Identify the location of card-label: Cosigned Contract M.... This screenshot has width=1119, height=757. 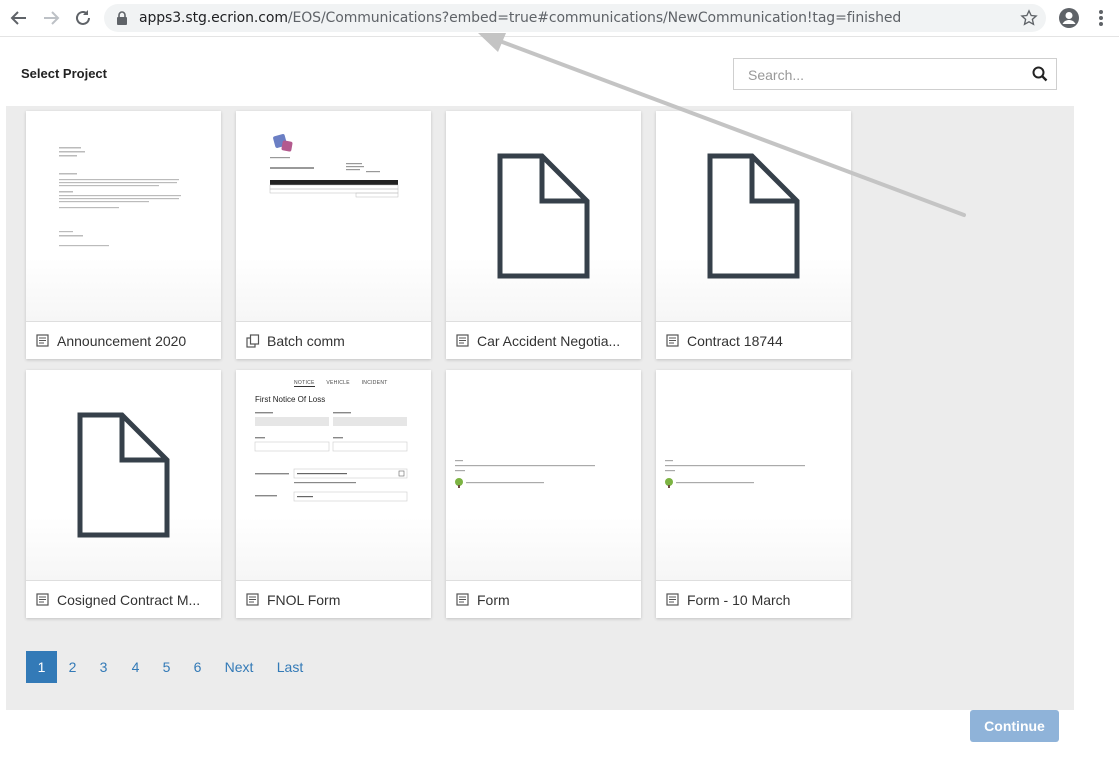
(129, 600).